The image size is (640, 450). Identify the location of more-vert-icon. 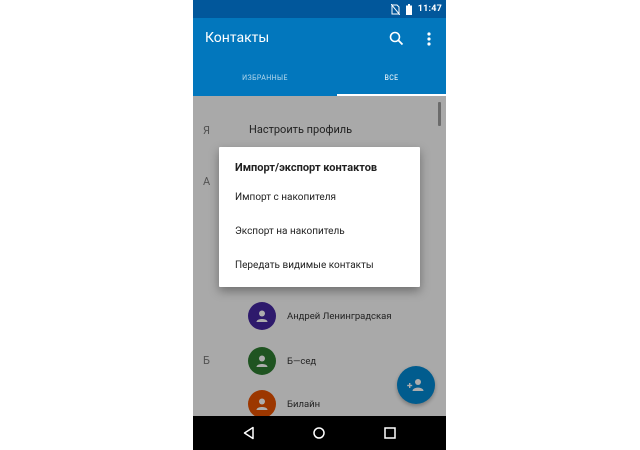
(429, 42).